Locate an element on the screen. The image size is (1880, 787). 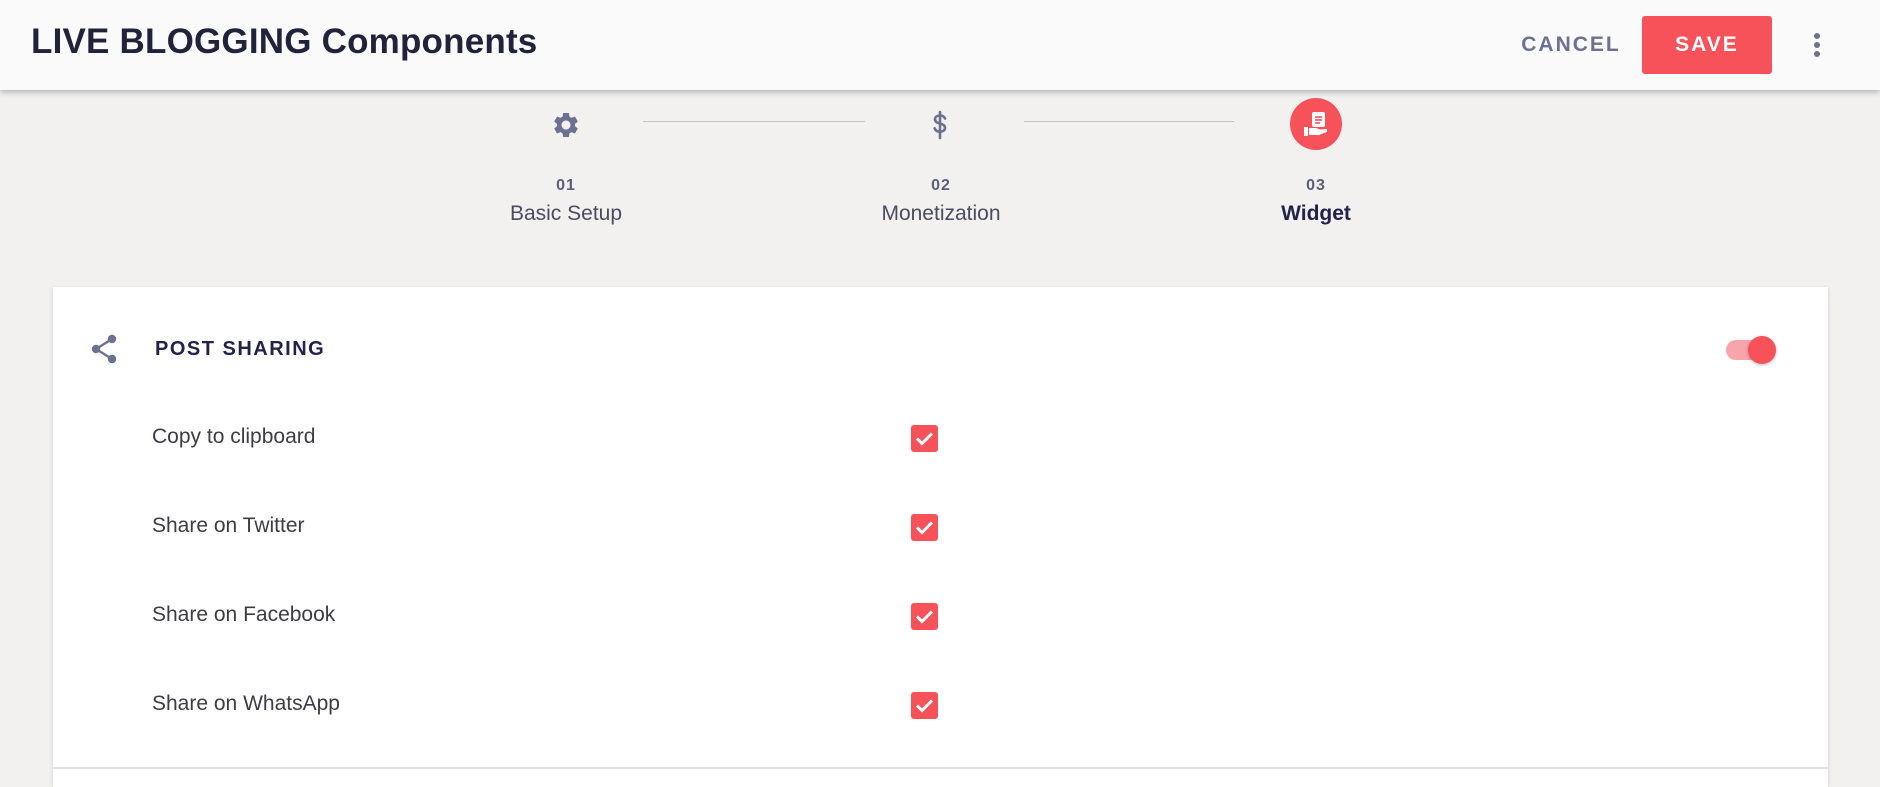
step-number: 02 is located at coordinates (941, 185).